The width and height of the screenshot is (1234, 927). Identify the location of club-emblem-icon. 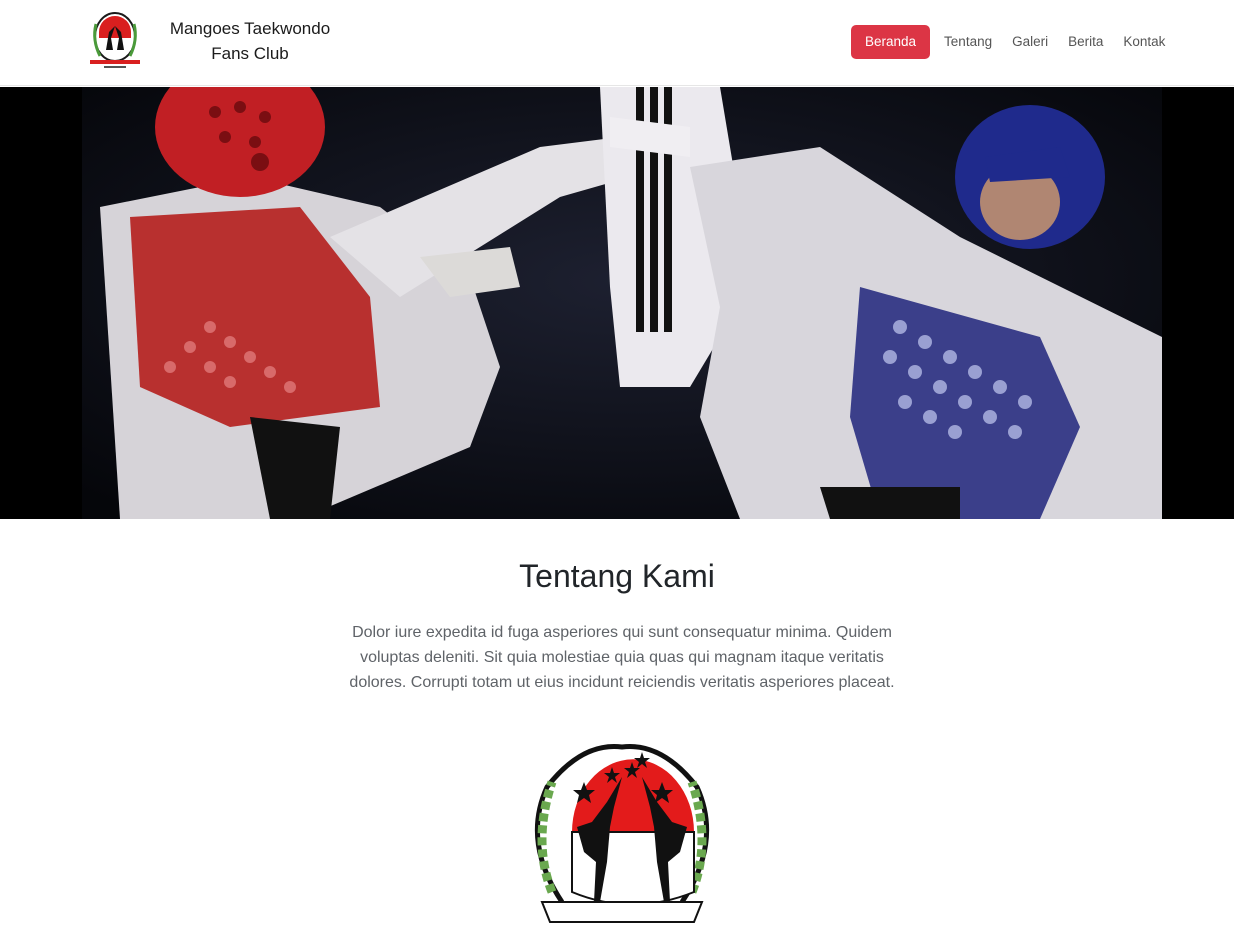
(622, 833).